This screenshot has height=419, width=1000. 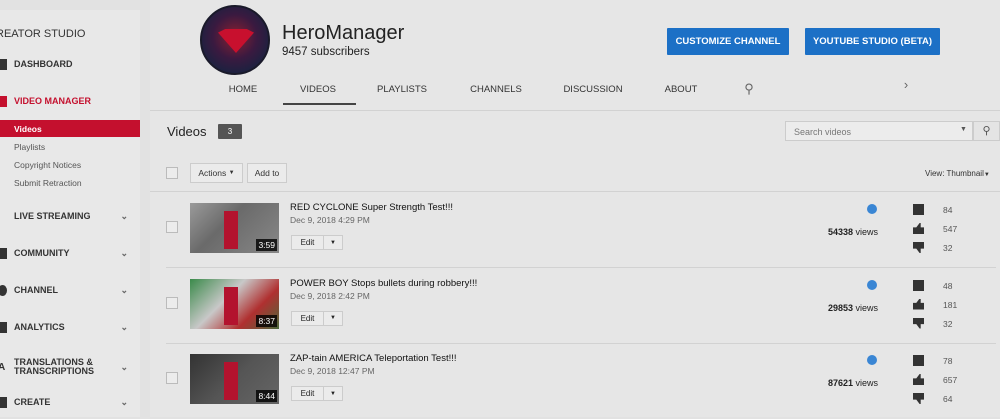 I want to click on video-duration: 8:44, so click(x=266, y=396).